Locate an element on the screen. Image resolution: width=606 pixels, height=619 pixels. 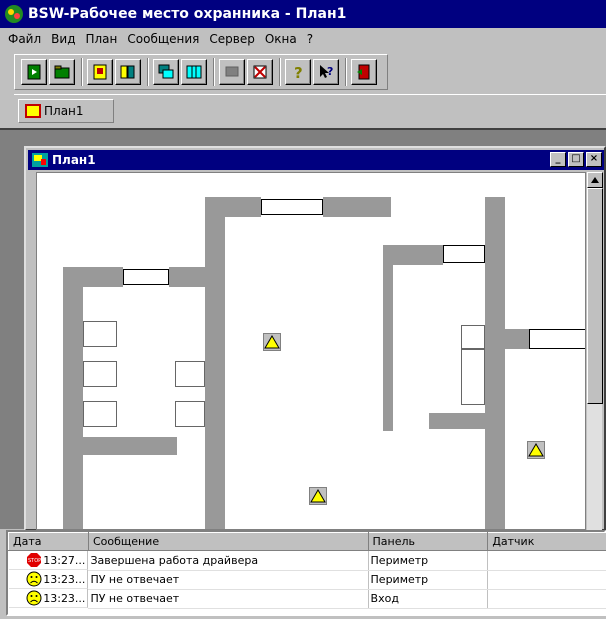
context-help-icon: ? is located at coordinates (326, 71).